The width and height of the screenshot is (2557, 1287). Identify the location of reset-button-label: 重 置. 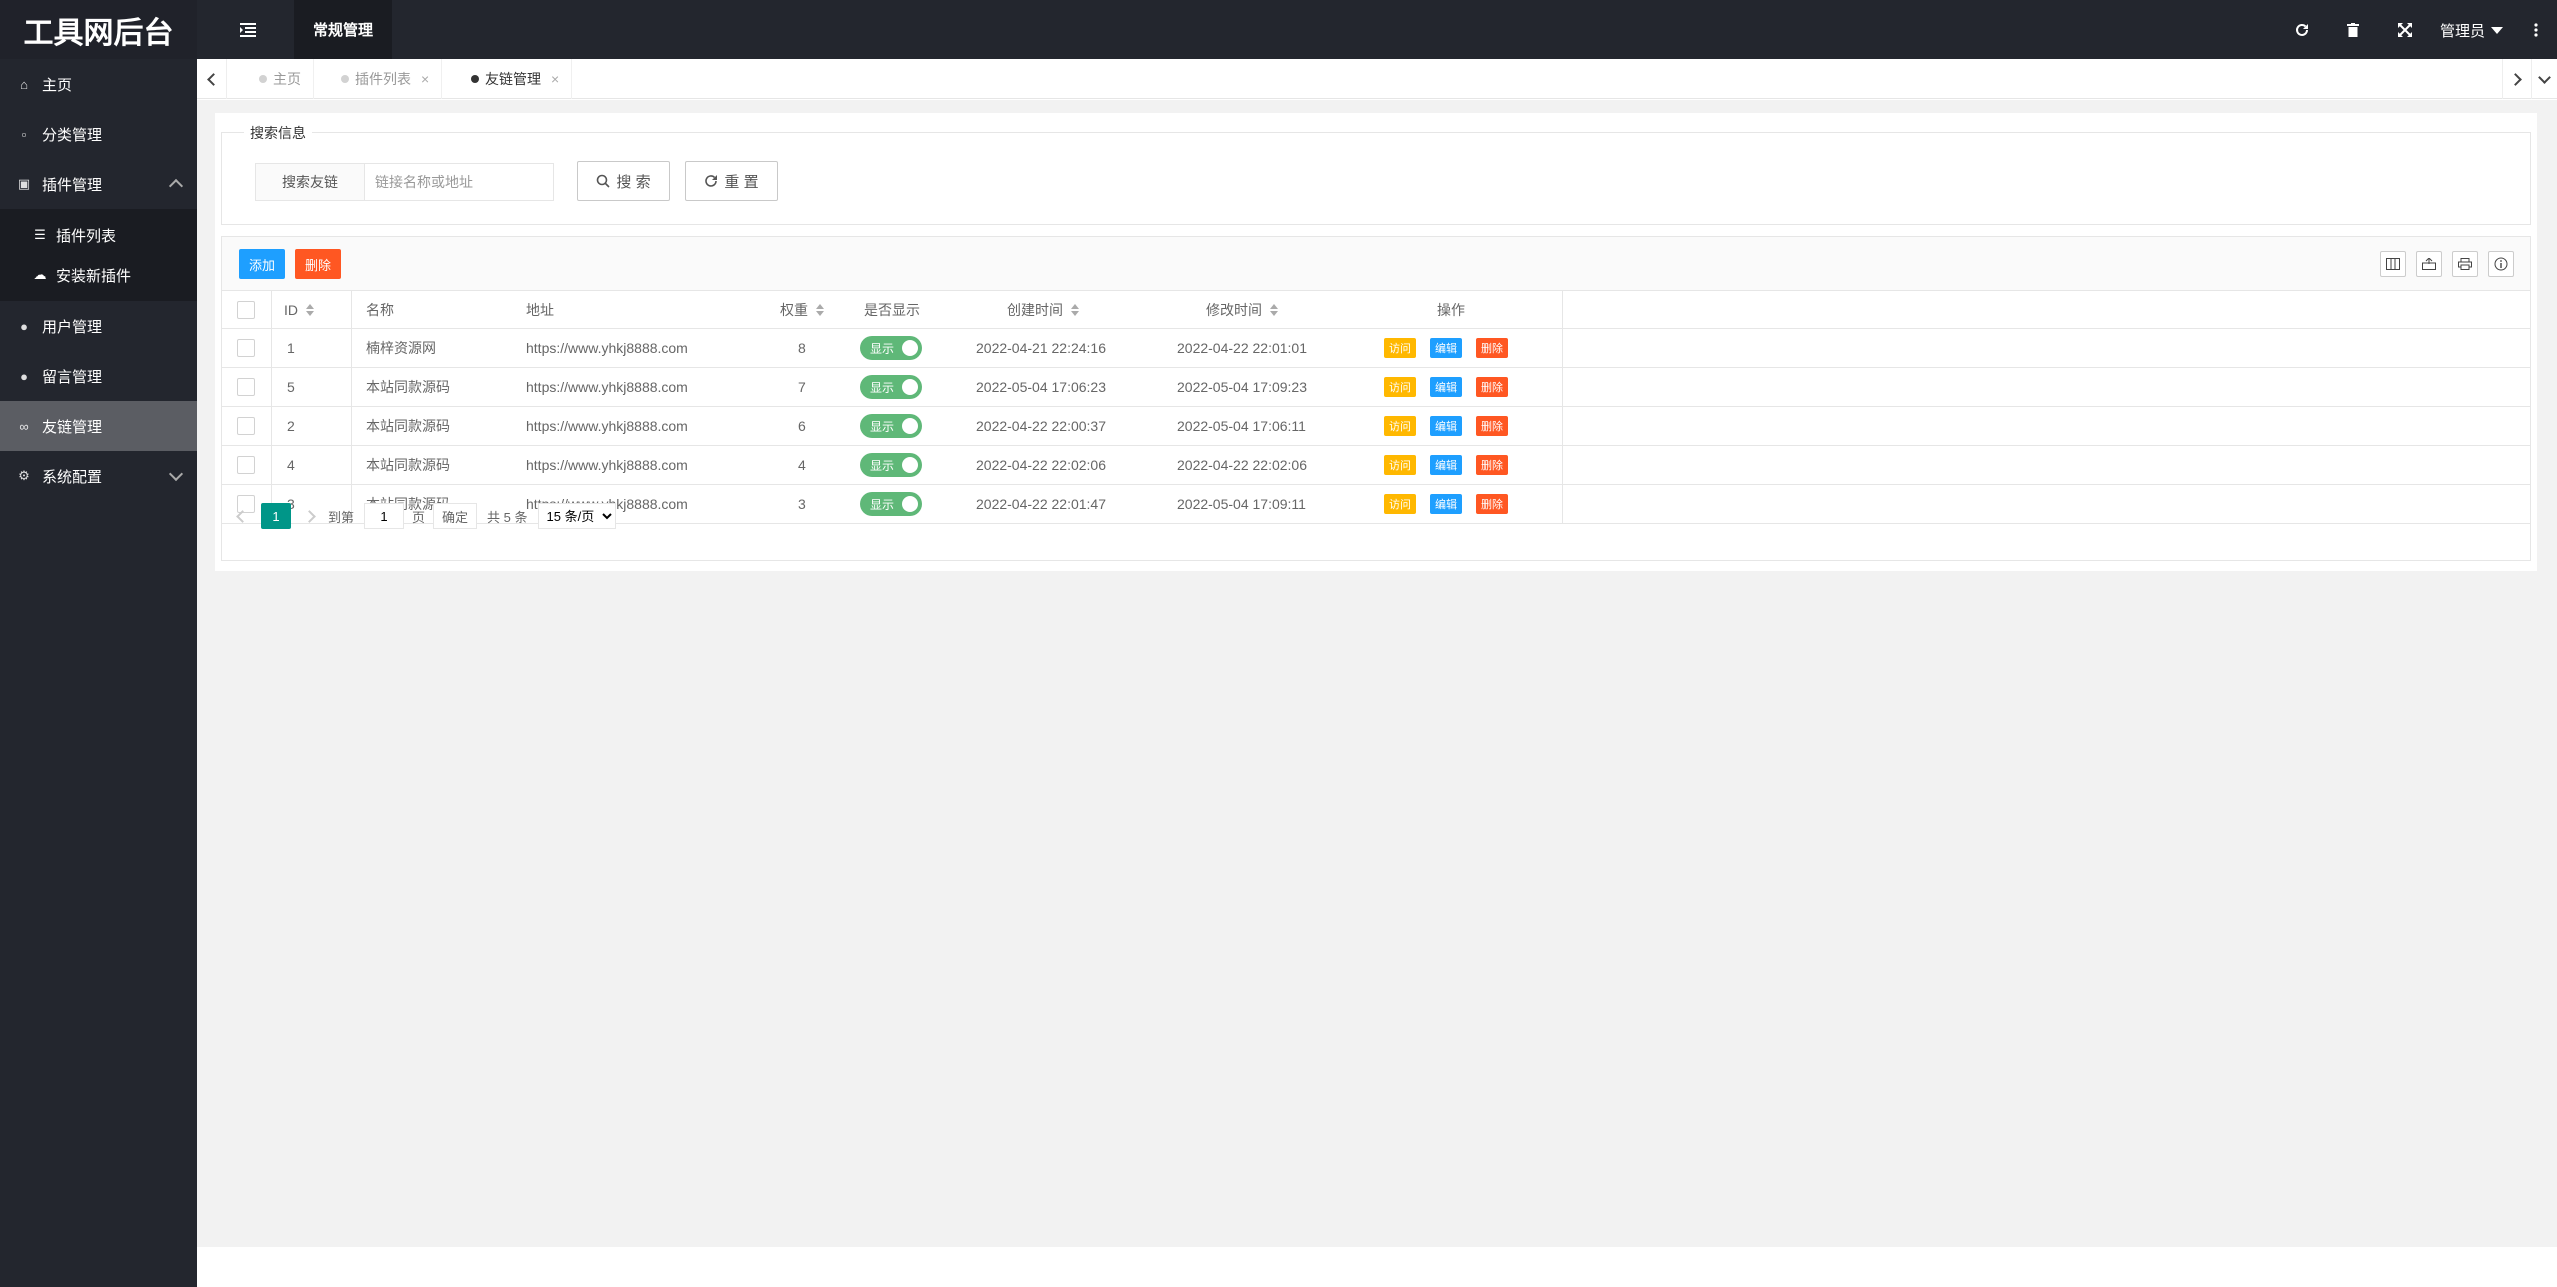
(741, 182).